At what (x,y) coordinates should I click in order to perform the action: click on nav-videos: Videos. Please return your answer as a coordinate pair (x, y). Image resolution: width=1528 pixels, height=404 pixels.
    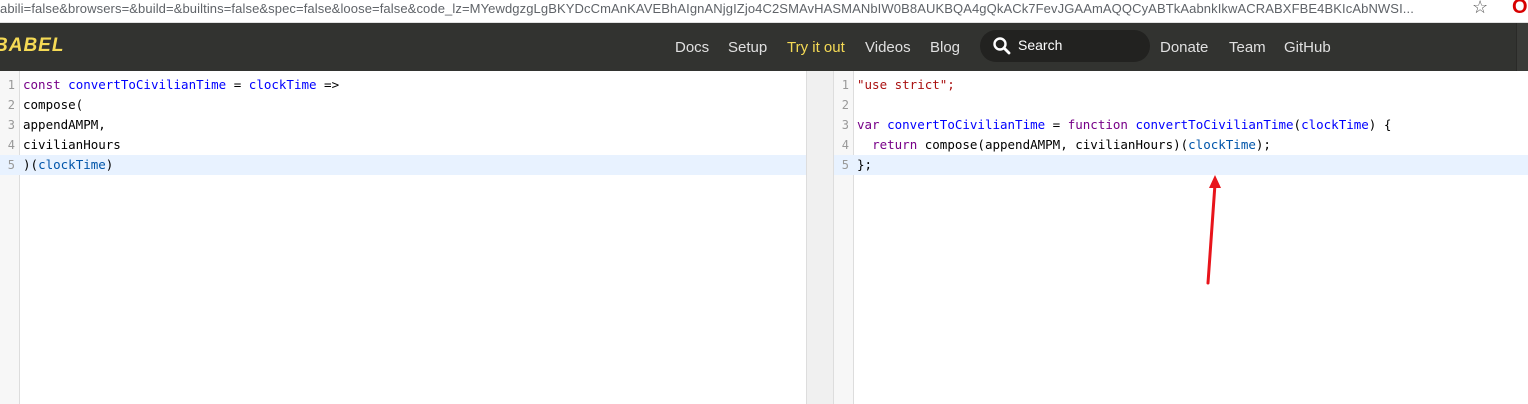
    Looking at the image, I should click on (888, 47).